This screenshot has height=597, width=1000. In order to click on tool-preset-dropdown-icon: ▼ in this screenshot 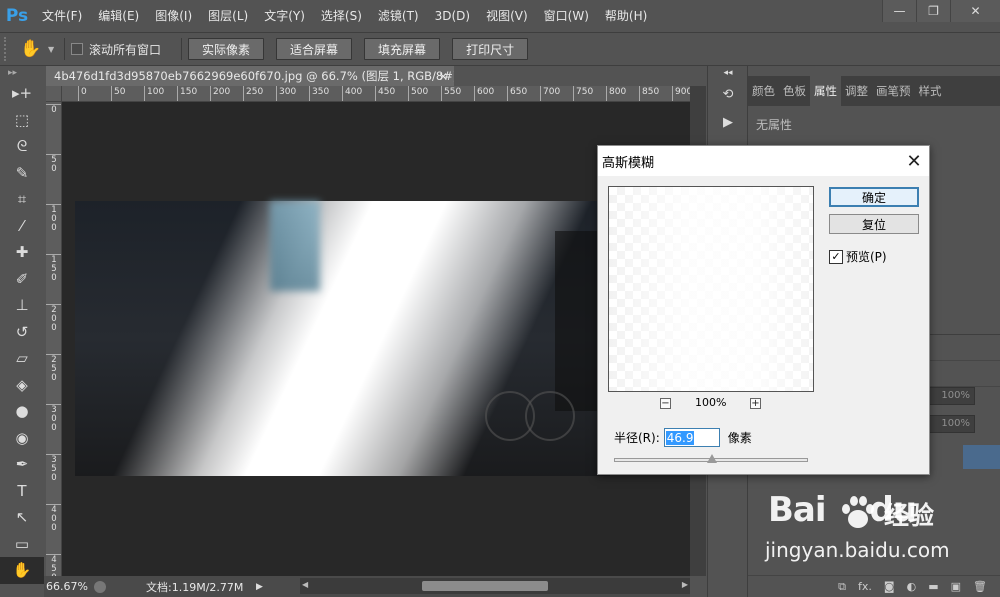, I will do `click(53, 49)`.